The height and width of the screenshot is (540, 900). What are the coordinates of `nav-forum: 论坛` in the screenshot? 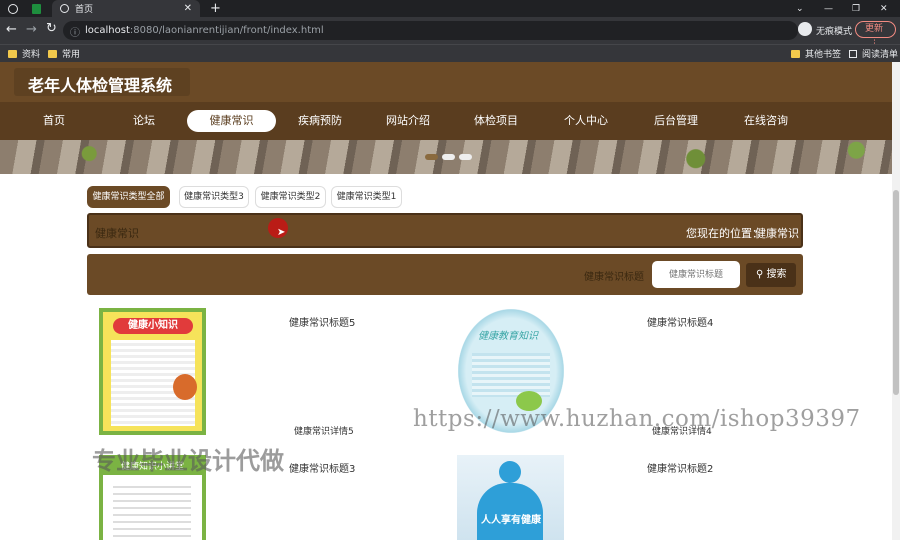 It's located at (144, 121).